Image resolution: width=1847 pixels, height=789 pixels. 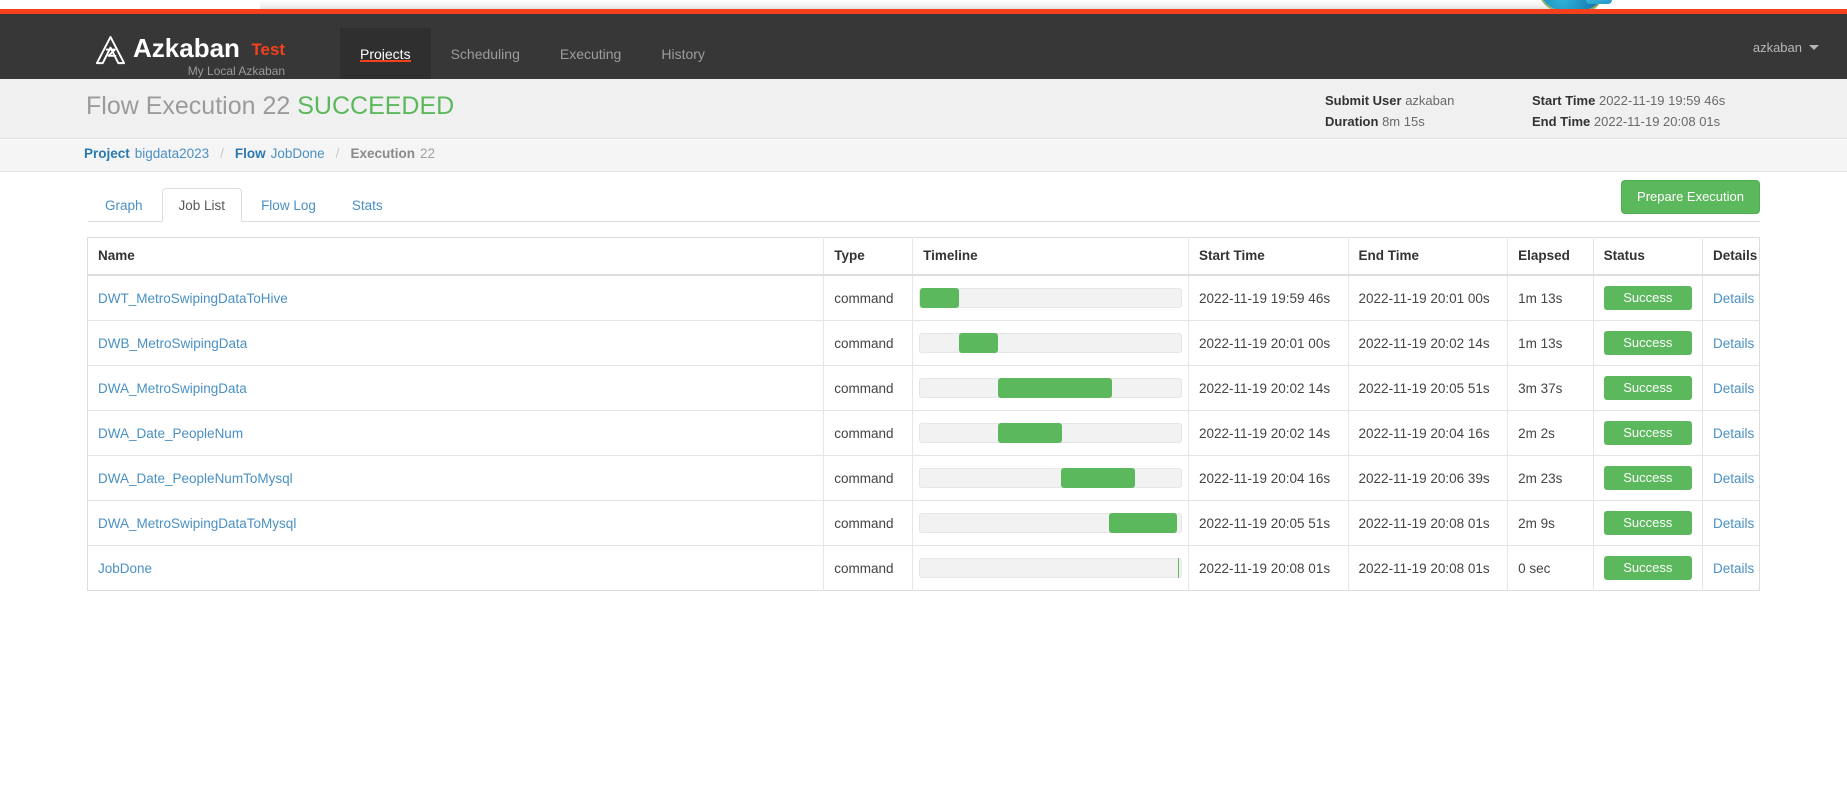 What do you see at coordinates (1550, 256) in the screenshot?
I see `column-header-elapsed: Elapsed` at bounding box center [1550, 256].